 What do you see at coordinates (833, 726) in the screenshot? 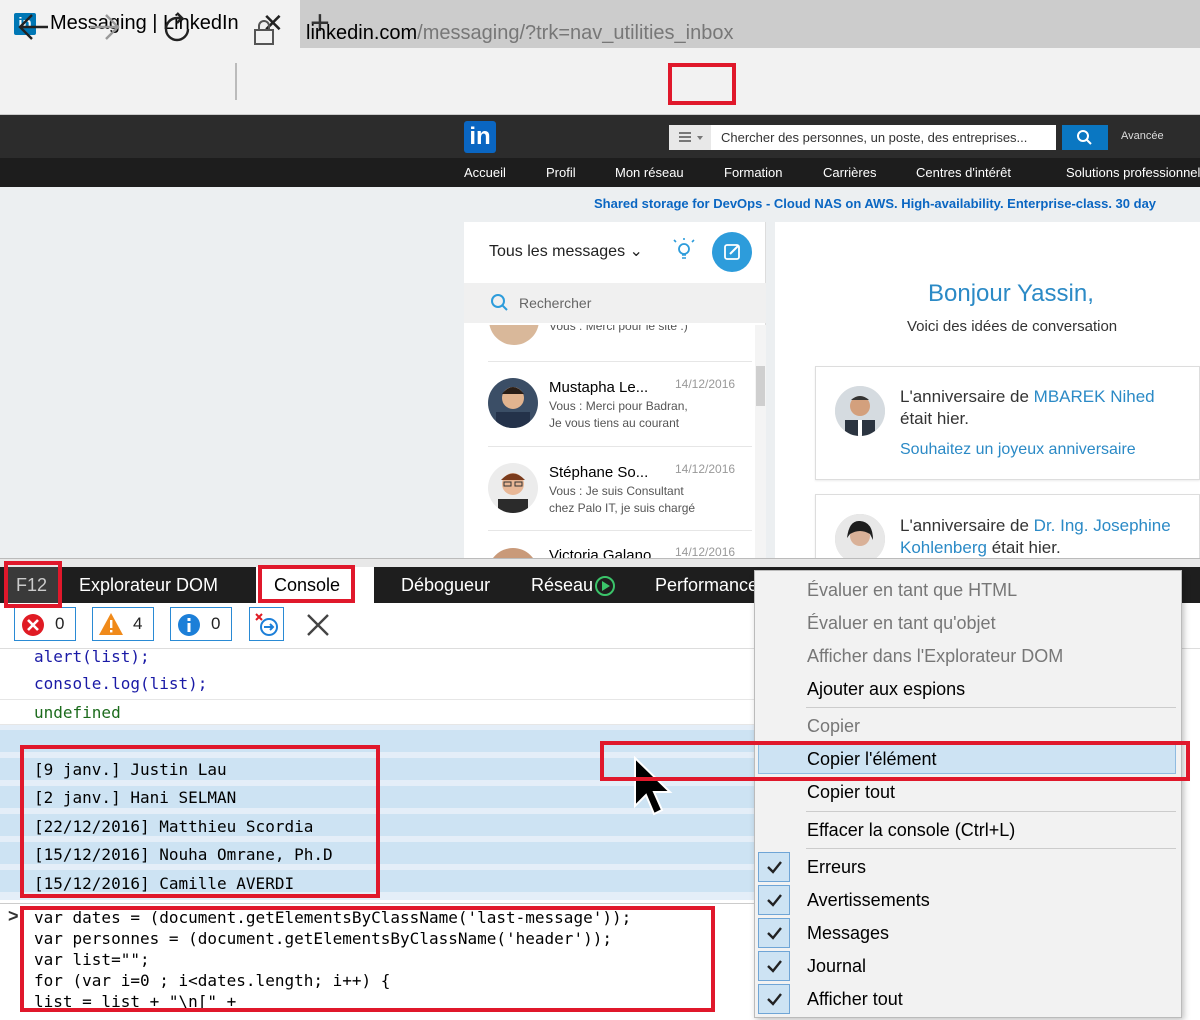
I see `menu-copy: Copier` at bounding box center [833, 726].